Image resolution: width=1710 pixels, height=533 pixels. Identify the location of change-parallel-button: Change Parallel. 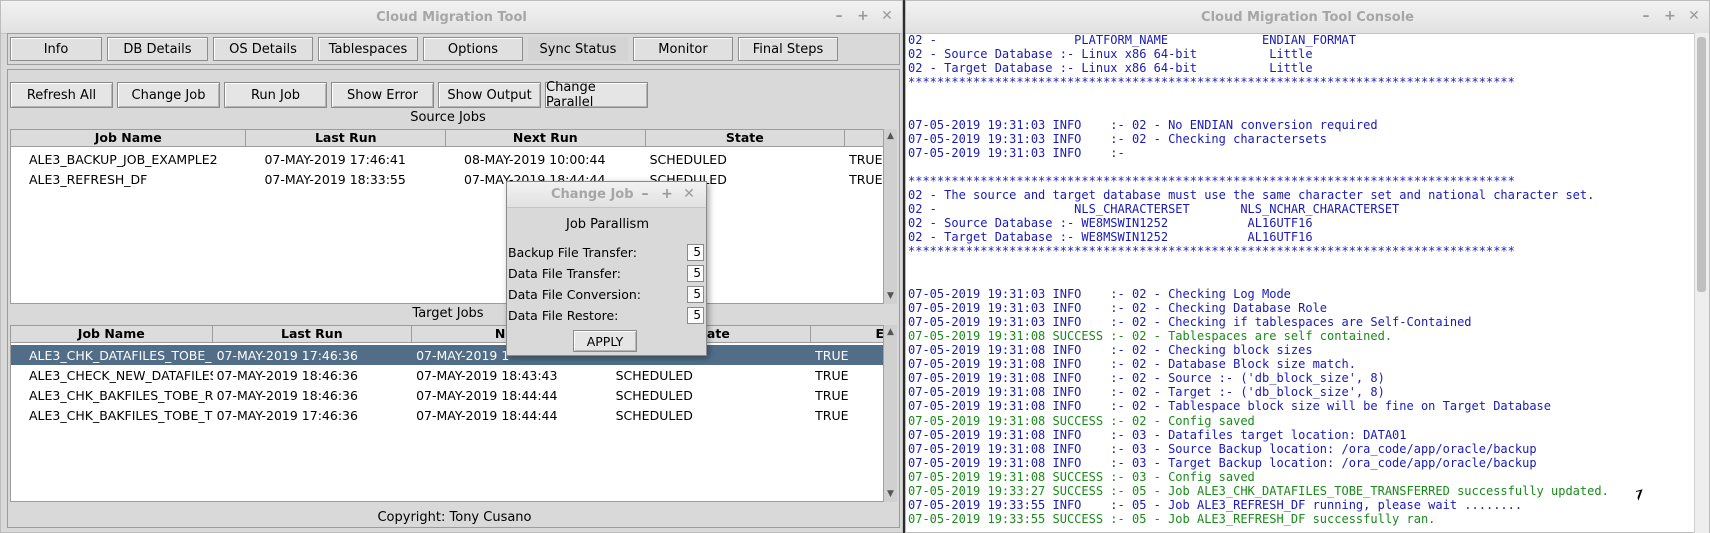
(596, 95).